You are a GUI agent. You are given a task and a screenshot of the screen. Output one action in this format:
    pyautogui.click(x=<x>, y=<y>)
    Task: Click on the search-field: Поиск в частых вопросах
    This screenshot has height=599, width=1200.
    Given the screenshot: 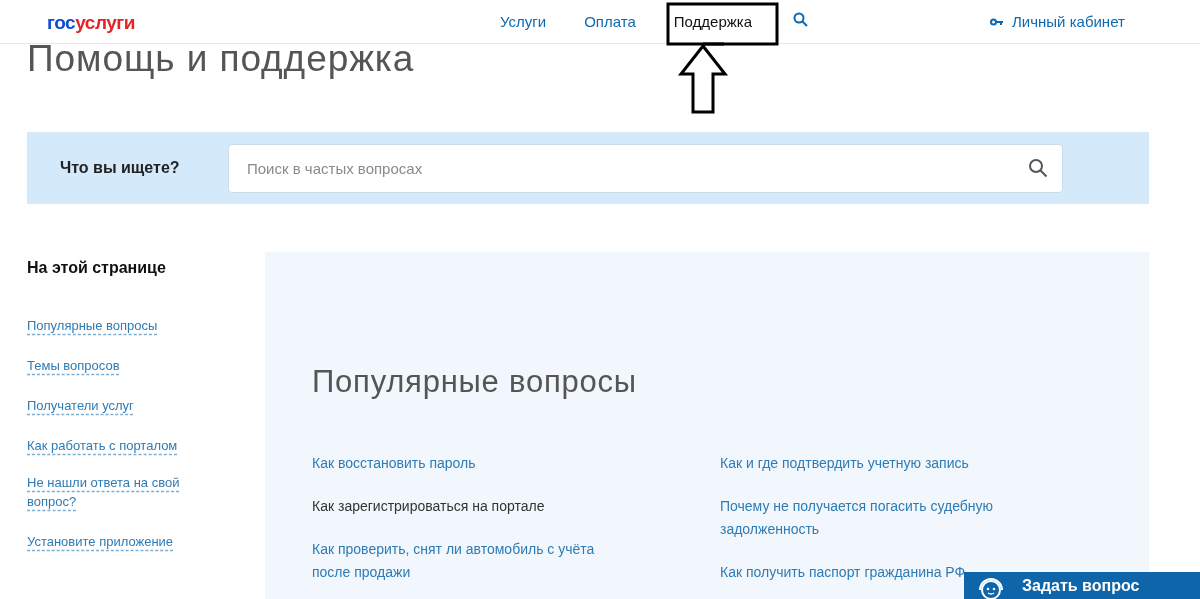 What is the action you would take?
    pyautogui.click(x=645, y=168)
    